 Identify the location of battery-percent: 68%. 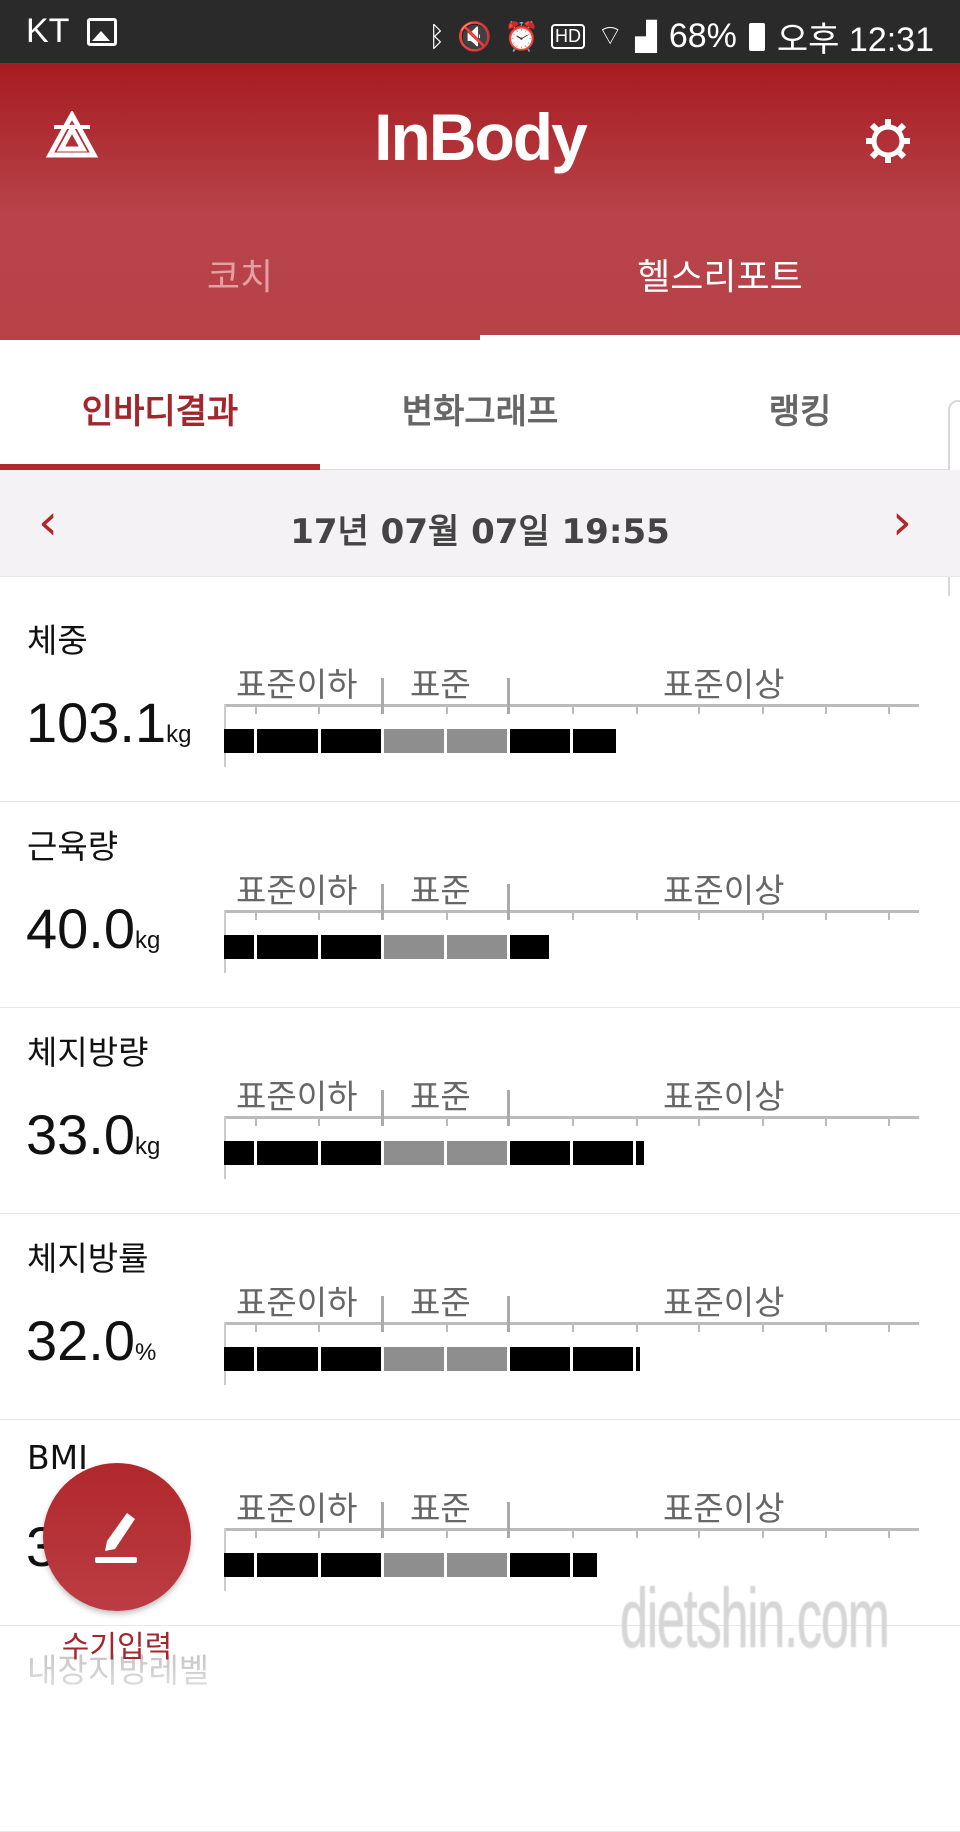
(702, 36).